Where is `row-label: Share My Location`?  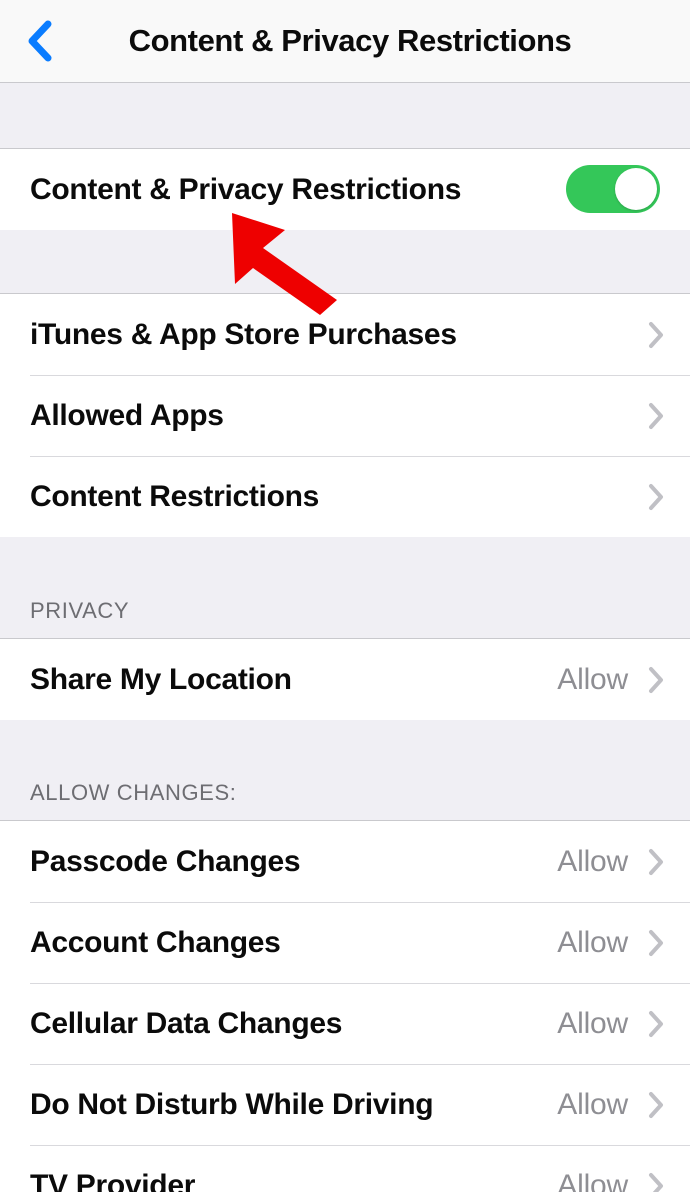 row-label: Share My Location is located at coordinates (161, 679).